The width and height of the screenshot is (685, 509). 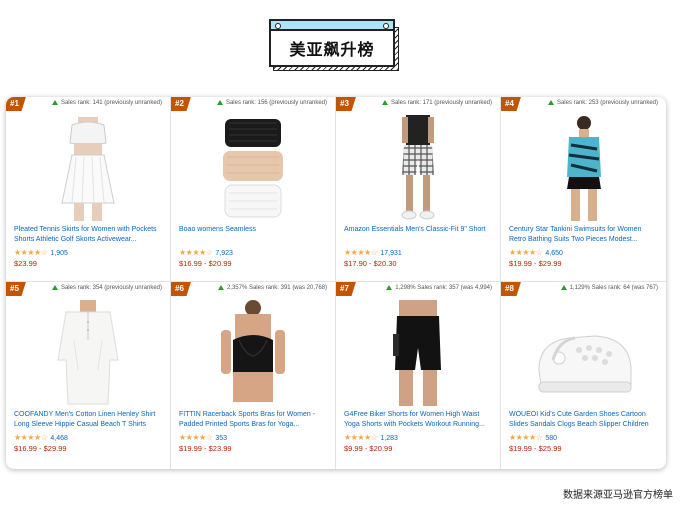 I want to click on title-badge: 美亚飙升榜, so click(x=334, y=45).